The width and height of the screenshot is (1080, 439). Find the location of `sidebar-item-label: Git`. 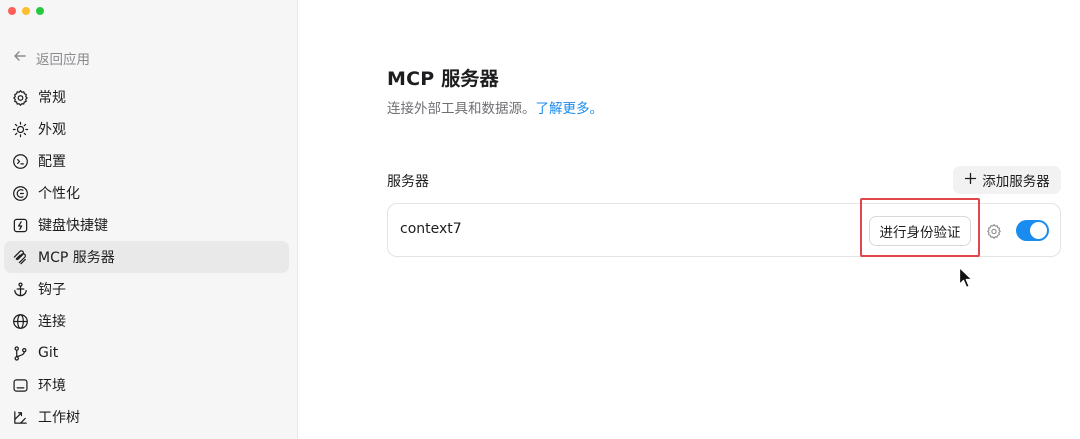

sidebar-item-label: Git is located at coordinates (48, 353).